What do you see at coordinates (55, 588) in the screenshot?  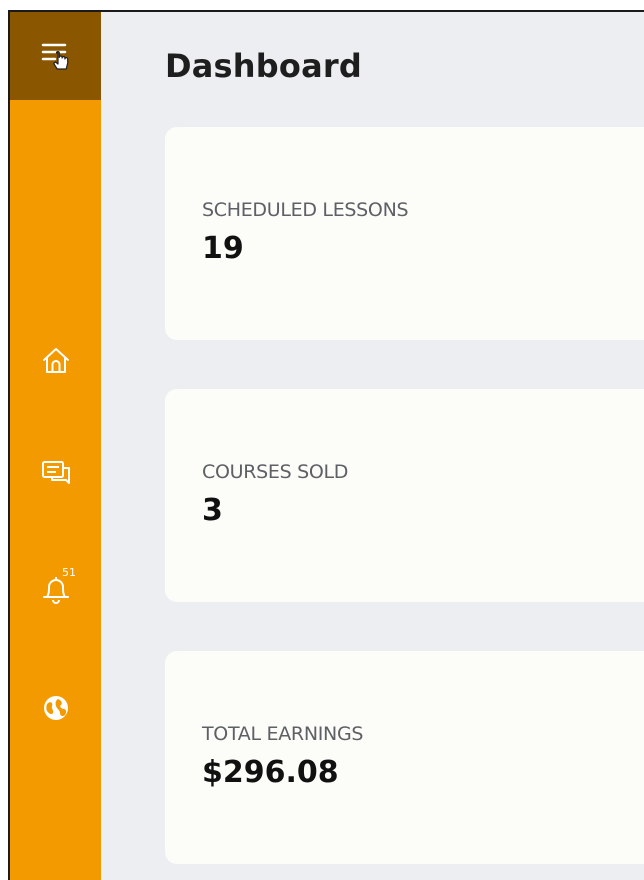 I see `sidebar-item-notifications: 51` at bounding box center [55, 588].